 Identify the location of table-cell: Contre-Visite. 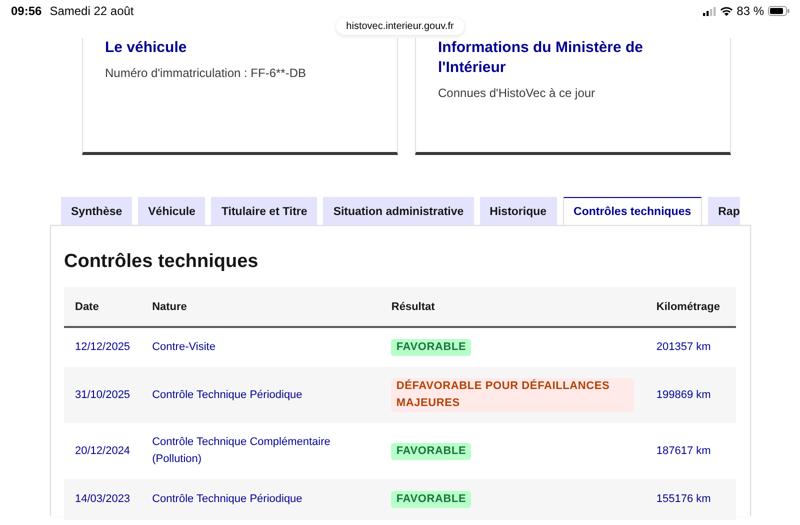
(260, 347).